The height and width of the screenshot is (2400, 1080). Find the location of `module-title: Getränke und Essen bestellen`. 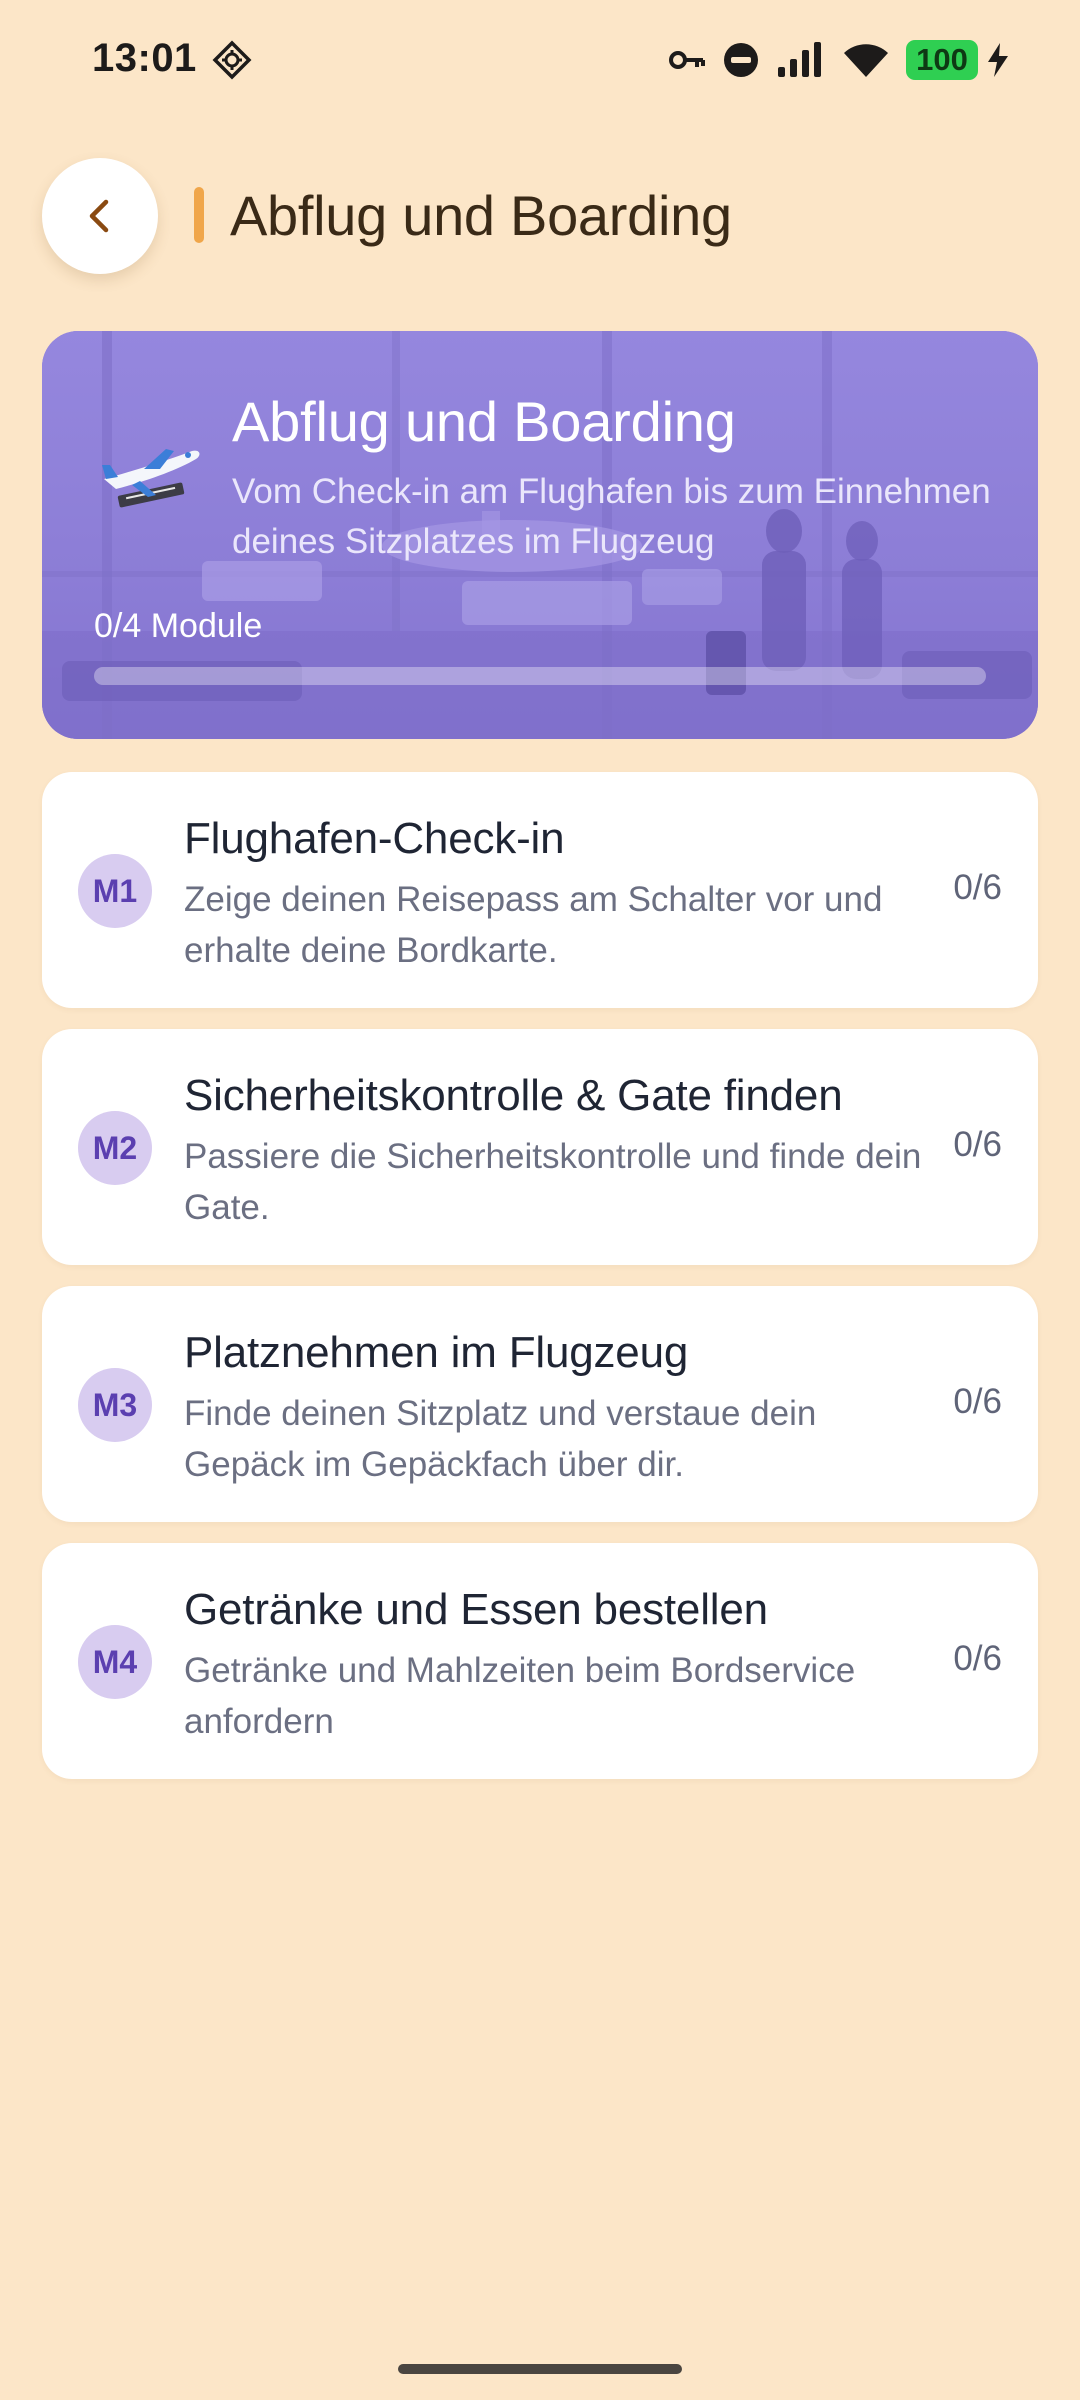

module-title: Getränke und Essen bestellen is located at coordinates (476, 1609).